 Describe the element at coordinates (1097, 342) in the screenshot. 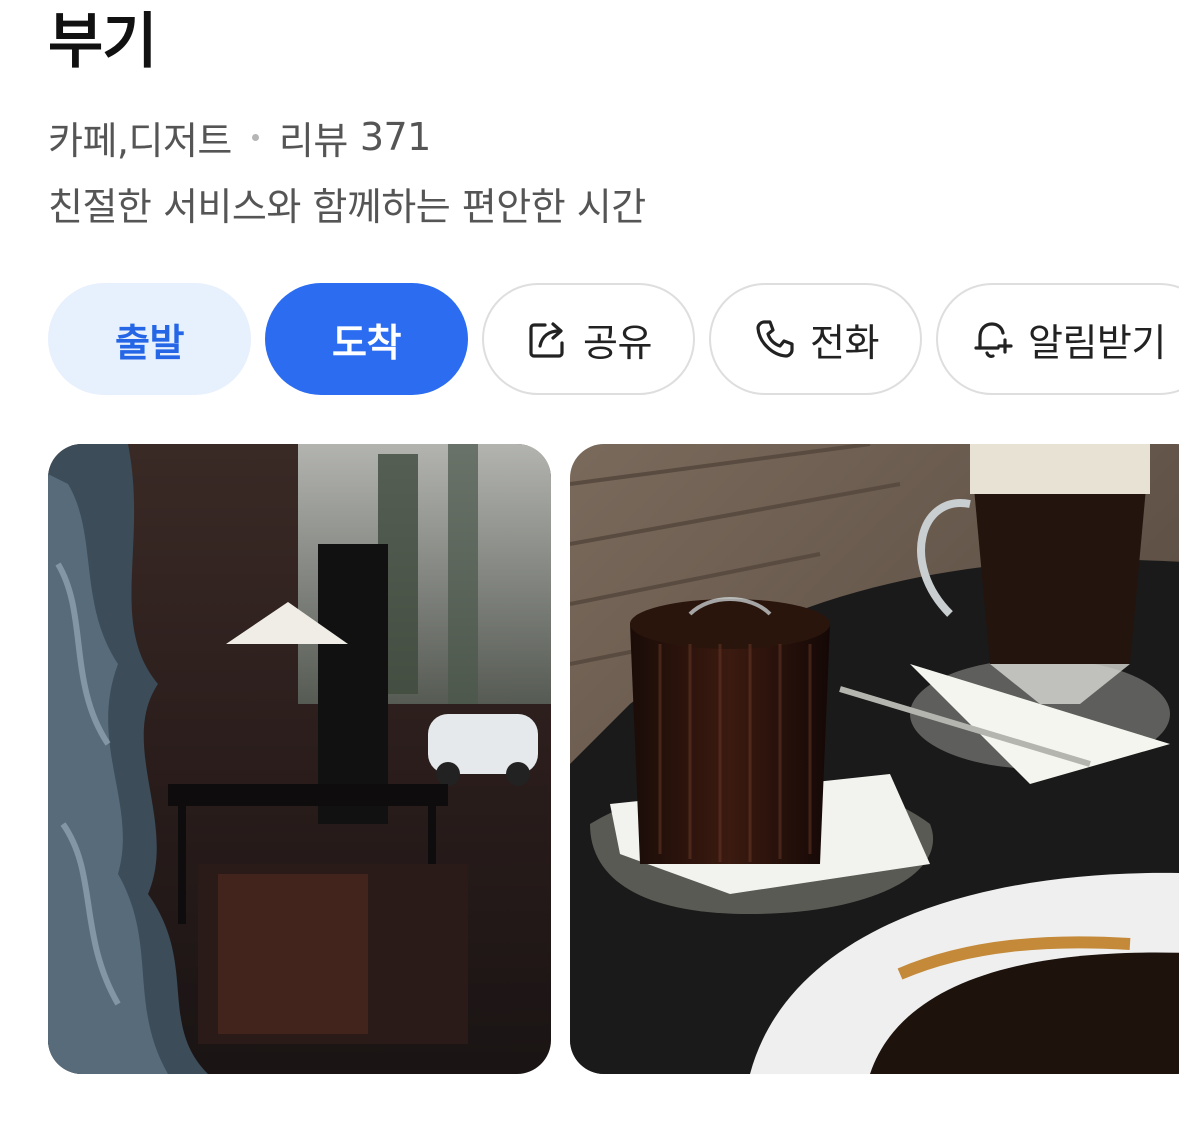

I see `alarm-button-label: 알림받기` at that location.